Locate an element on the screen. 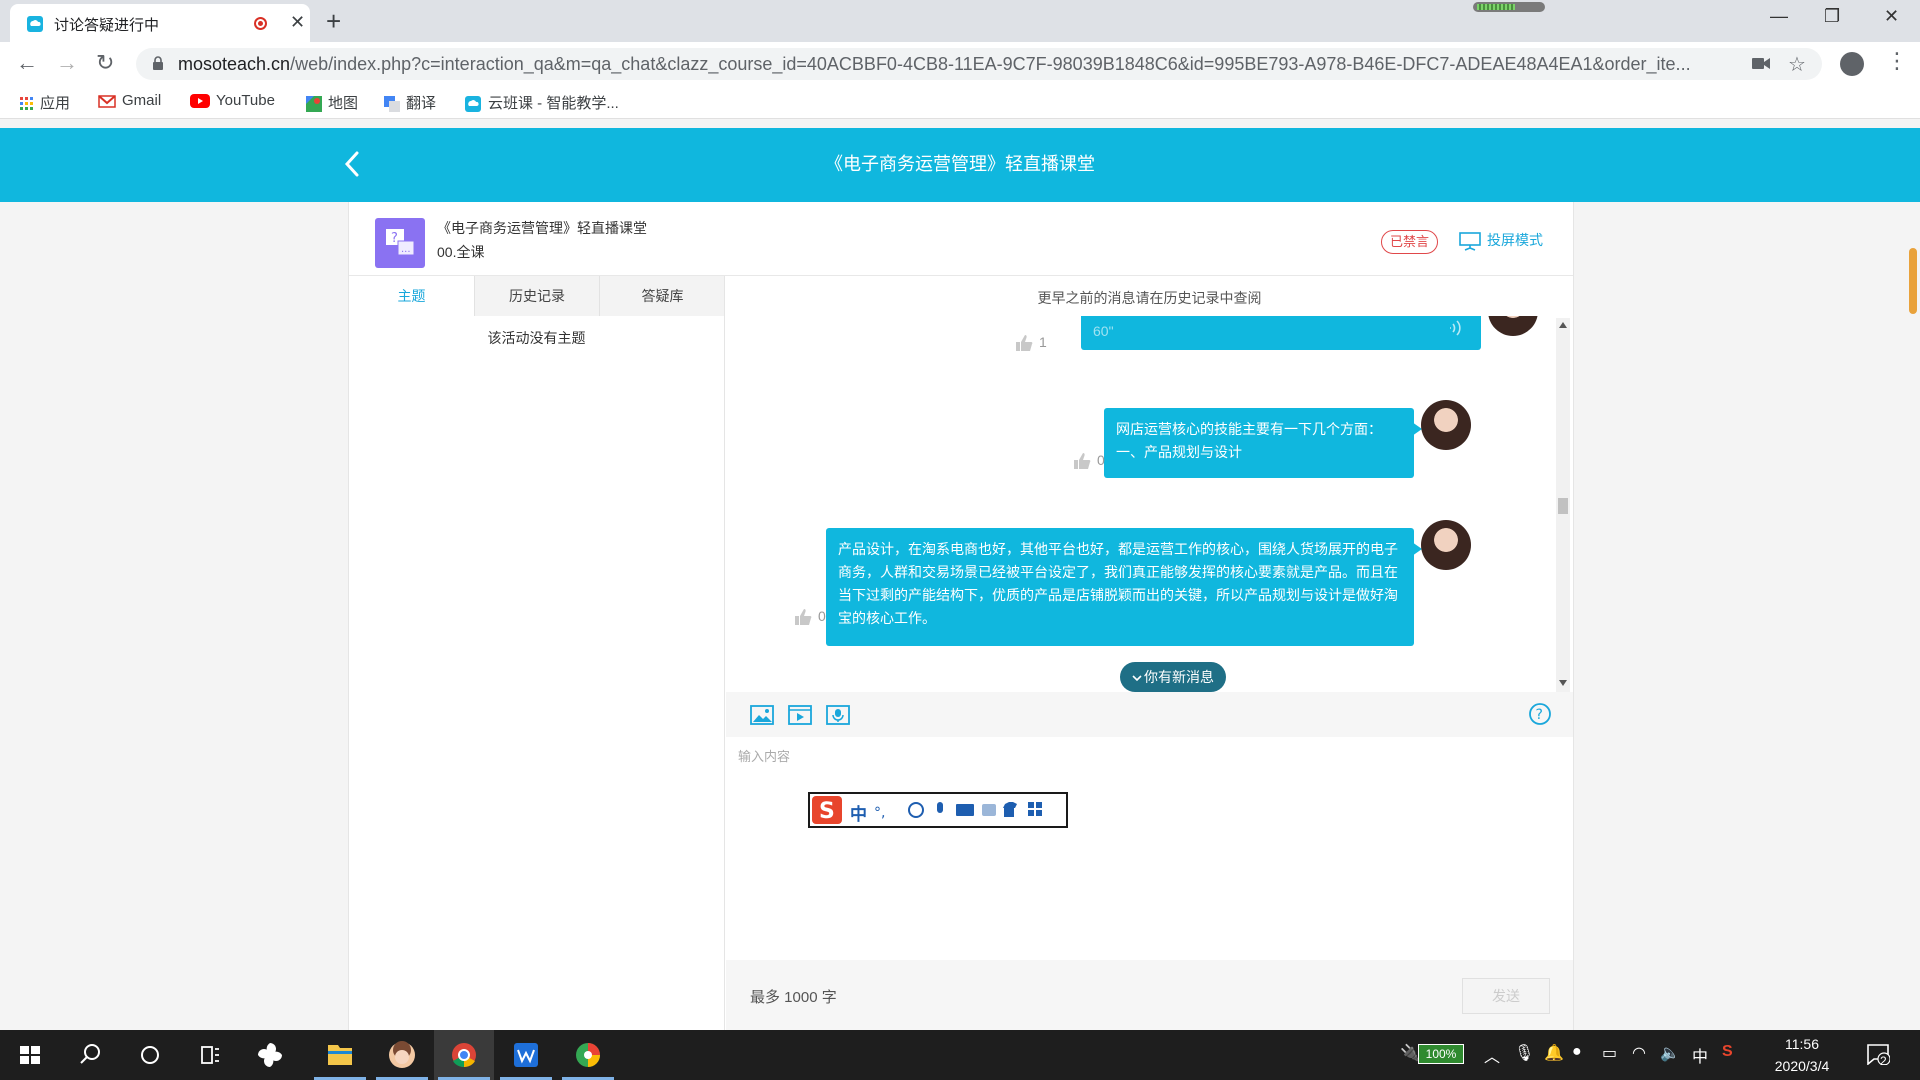 The image size is (1920, 1080). projection-label: 投屏模式 is located at coordinates (1515, 240).